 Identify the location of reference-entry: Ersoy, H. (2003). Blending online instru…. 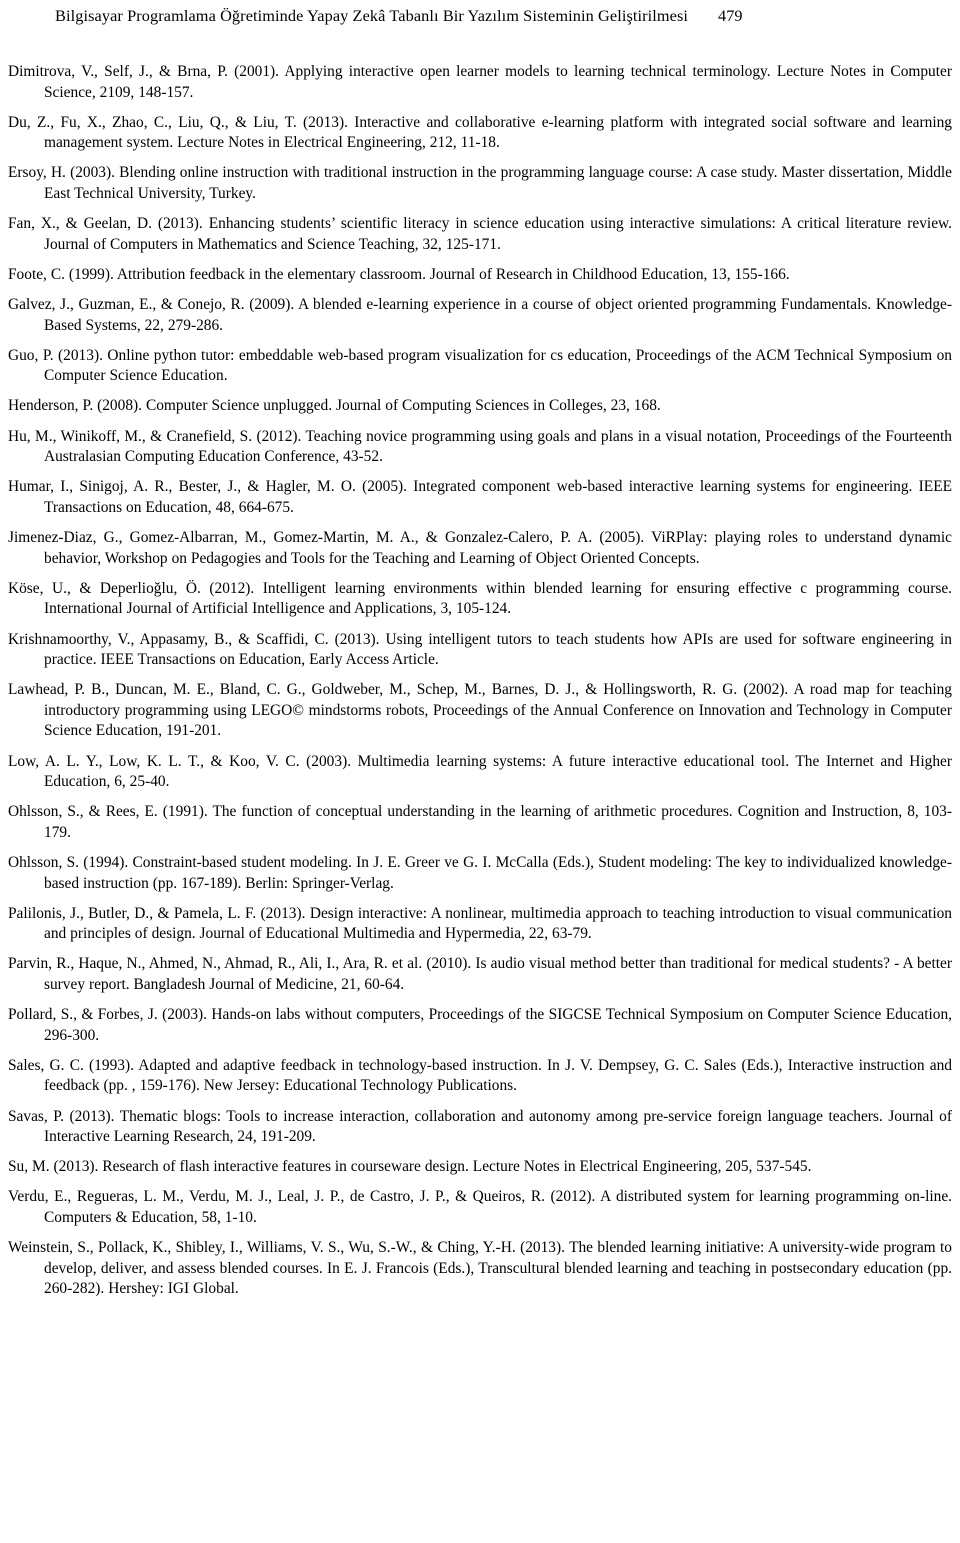
(480, 183).